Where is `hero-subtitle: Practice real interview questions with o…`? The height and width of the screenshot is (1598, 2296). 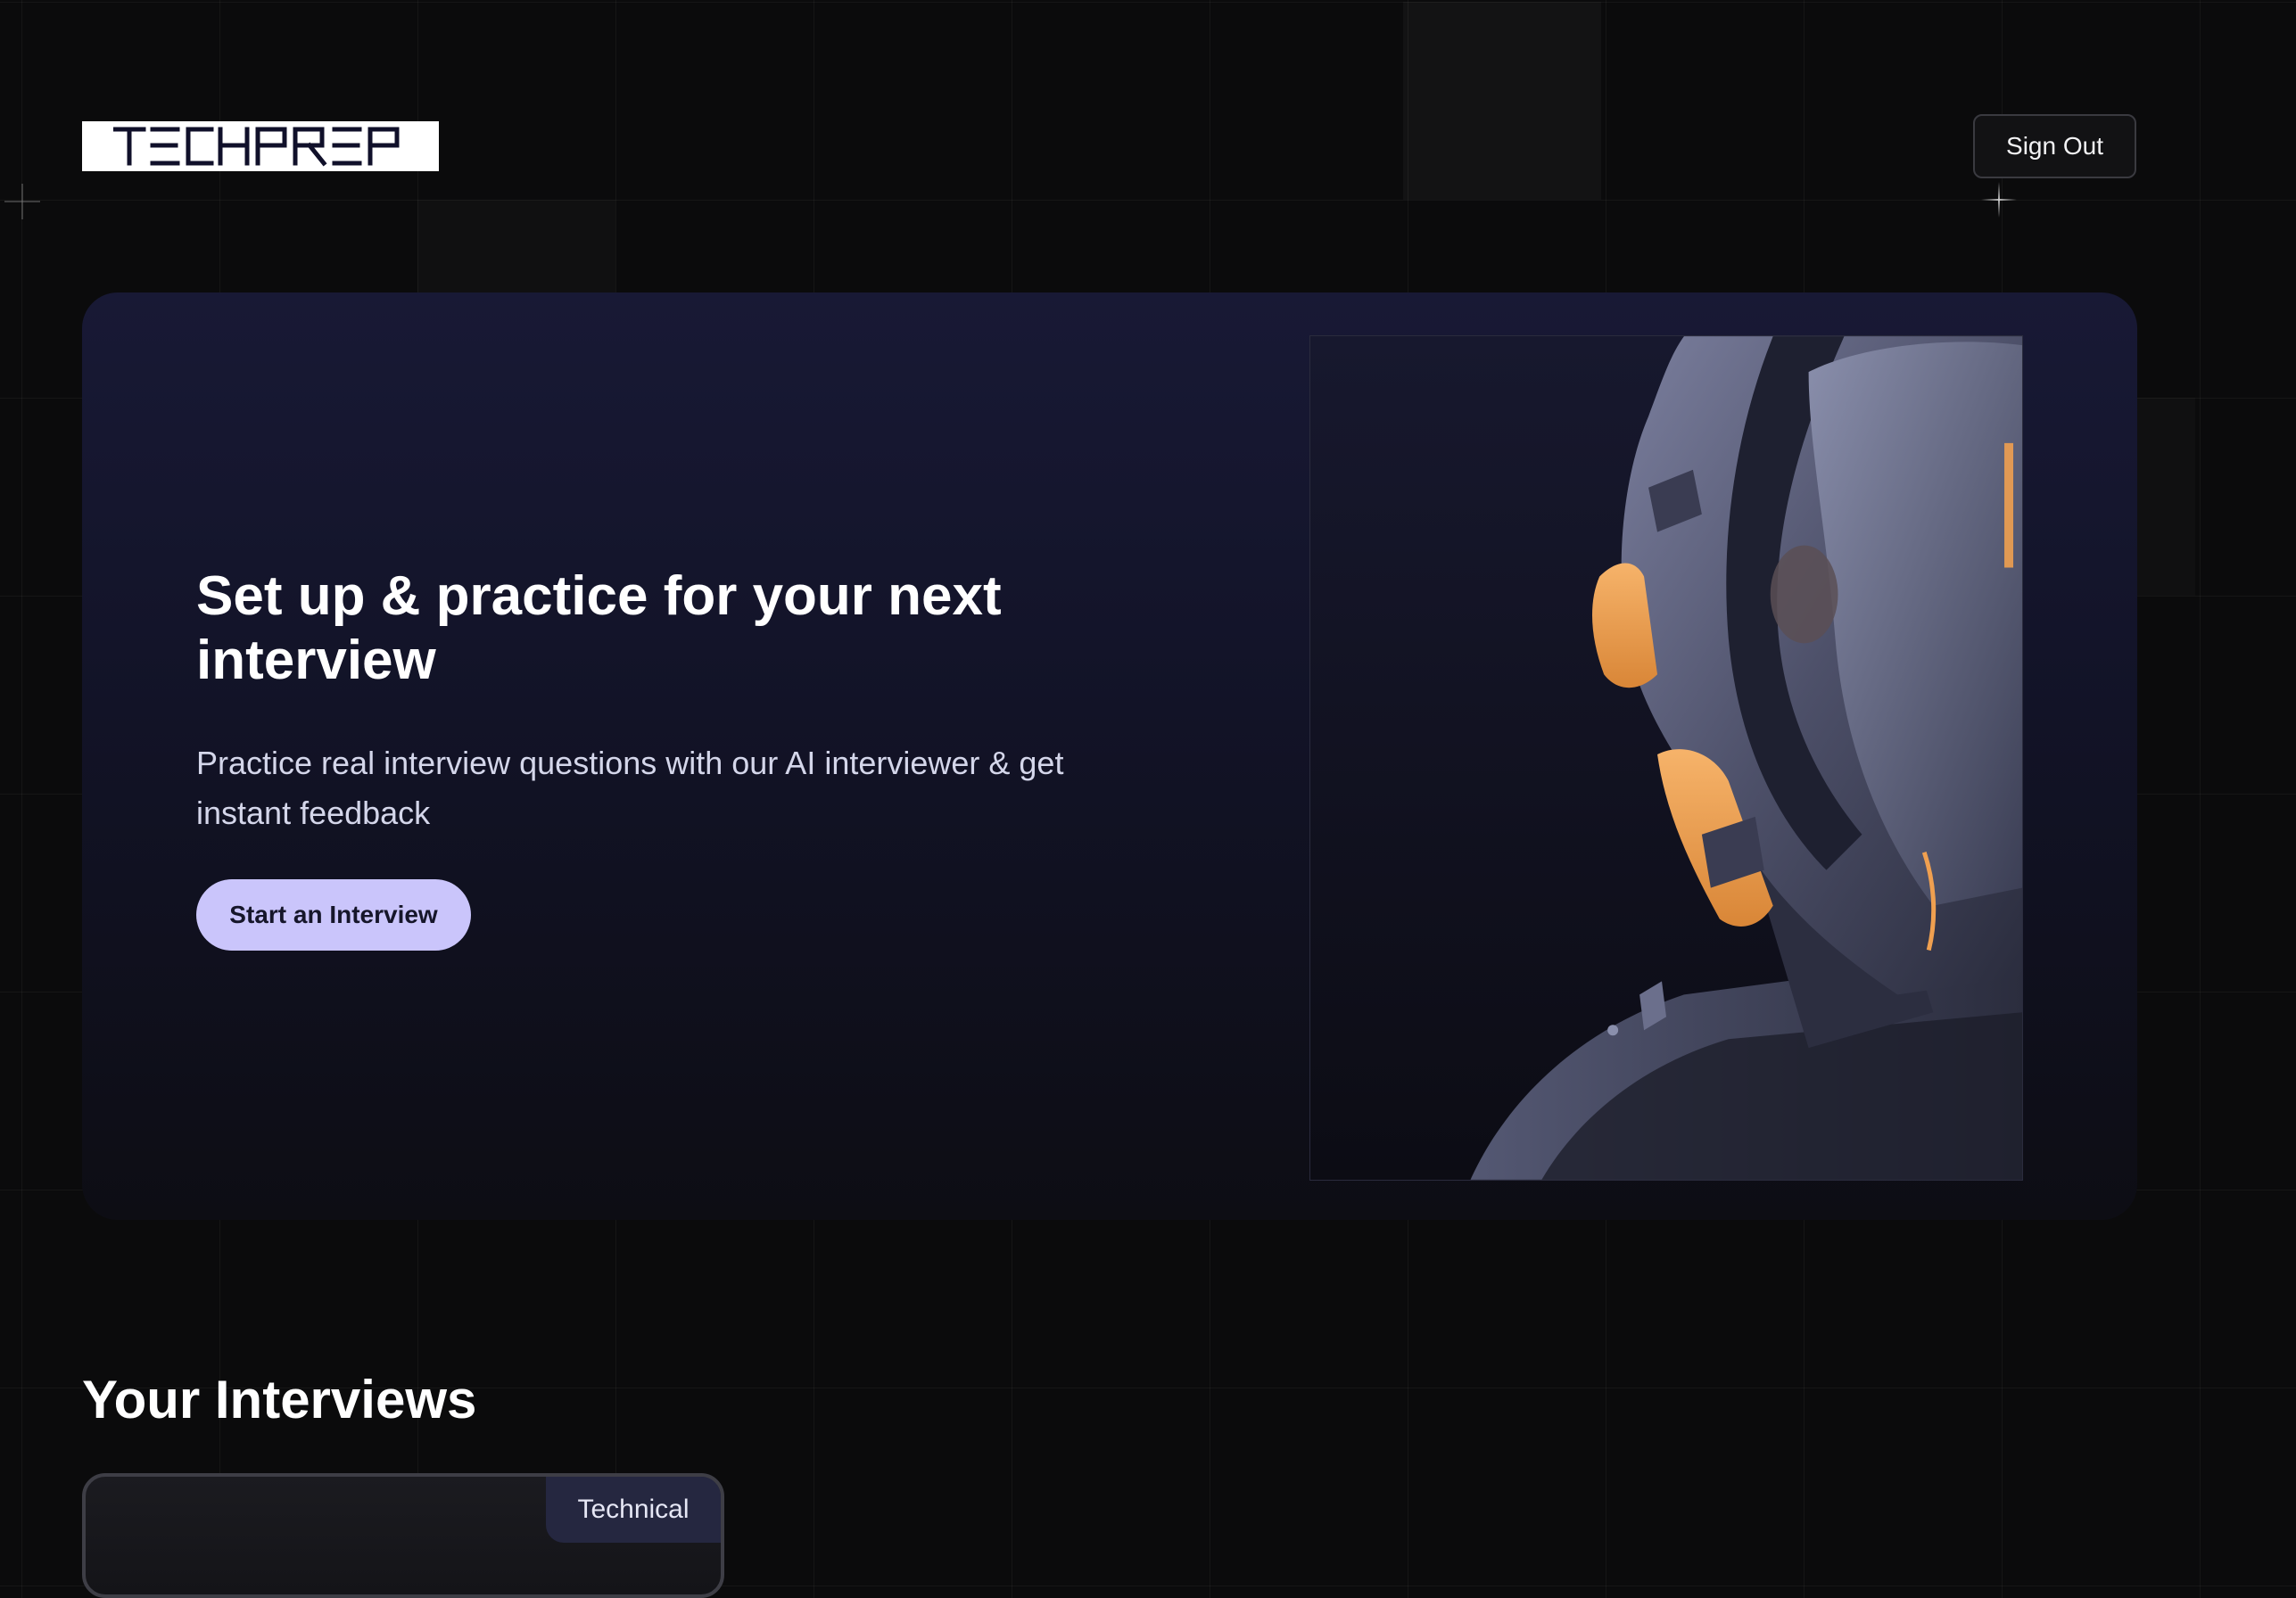 hero-subtitle: Practice real interview questions with o… is located at coordinates (630, 788).